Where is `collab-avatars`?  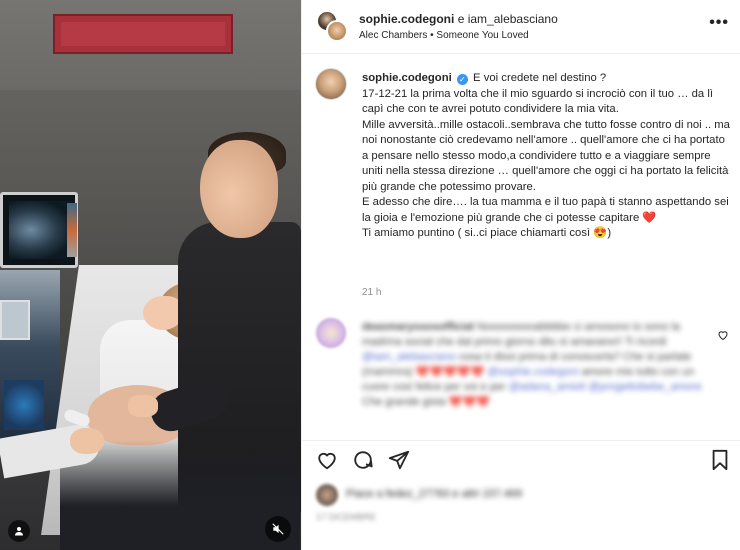
collab-avatars is located at coordinates (333, 27).